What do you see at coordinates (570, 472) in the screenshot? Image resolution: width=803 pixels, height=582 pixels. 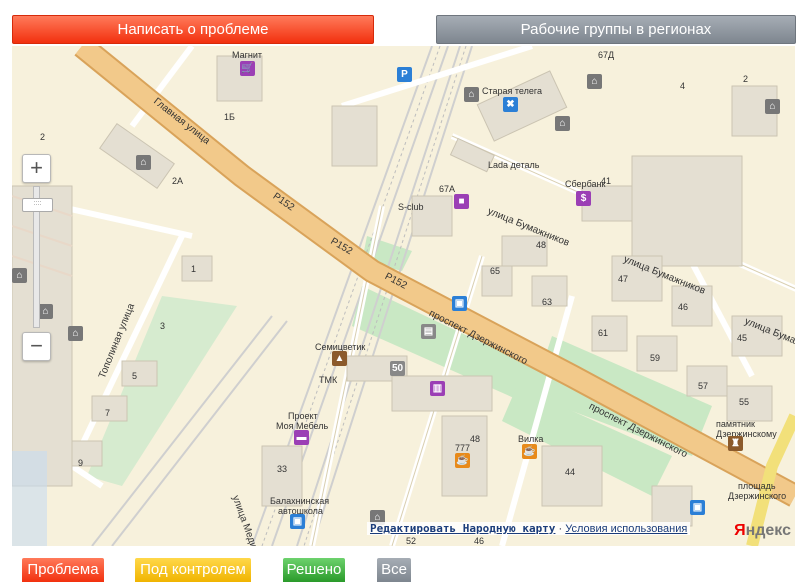 I see `house-number: 44` at bounding box center [570, 472].